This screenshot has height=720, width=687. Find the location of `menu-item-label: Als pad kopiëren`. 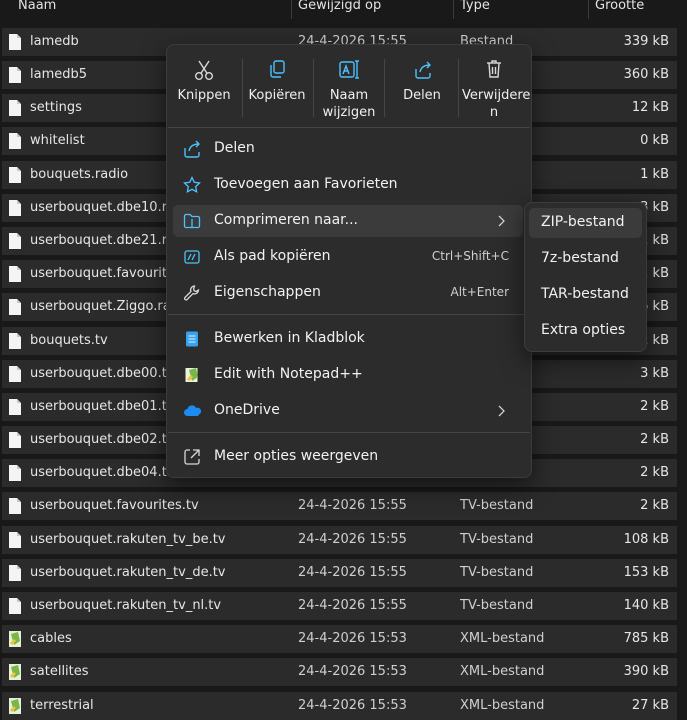

menu-item-label: Als pad kopiëren is located at coordinates (272, 256).